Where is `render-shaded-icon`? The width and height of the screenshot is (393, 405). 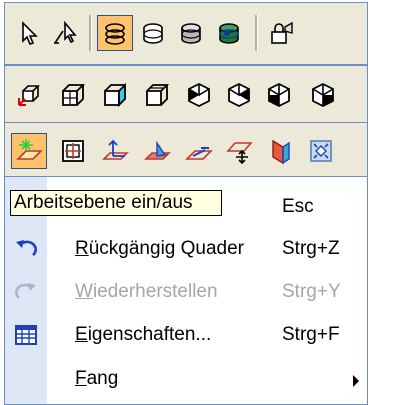
render-shaded-icon is located at coordinates (191, 33).